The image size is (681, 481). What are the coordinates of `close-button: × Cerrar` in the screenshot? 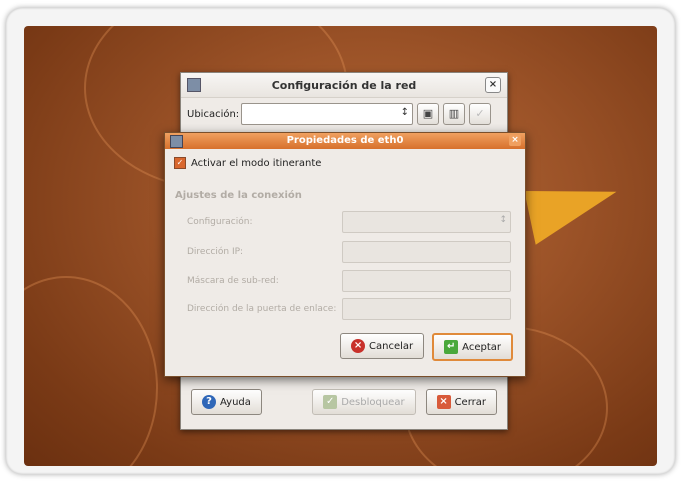 It's located at (461, 402).